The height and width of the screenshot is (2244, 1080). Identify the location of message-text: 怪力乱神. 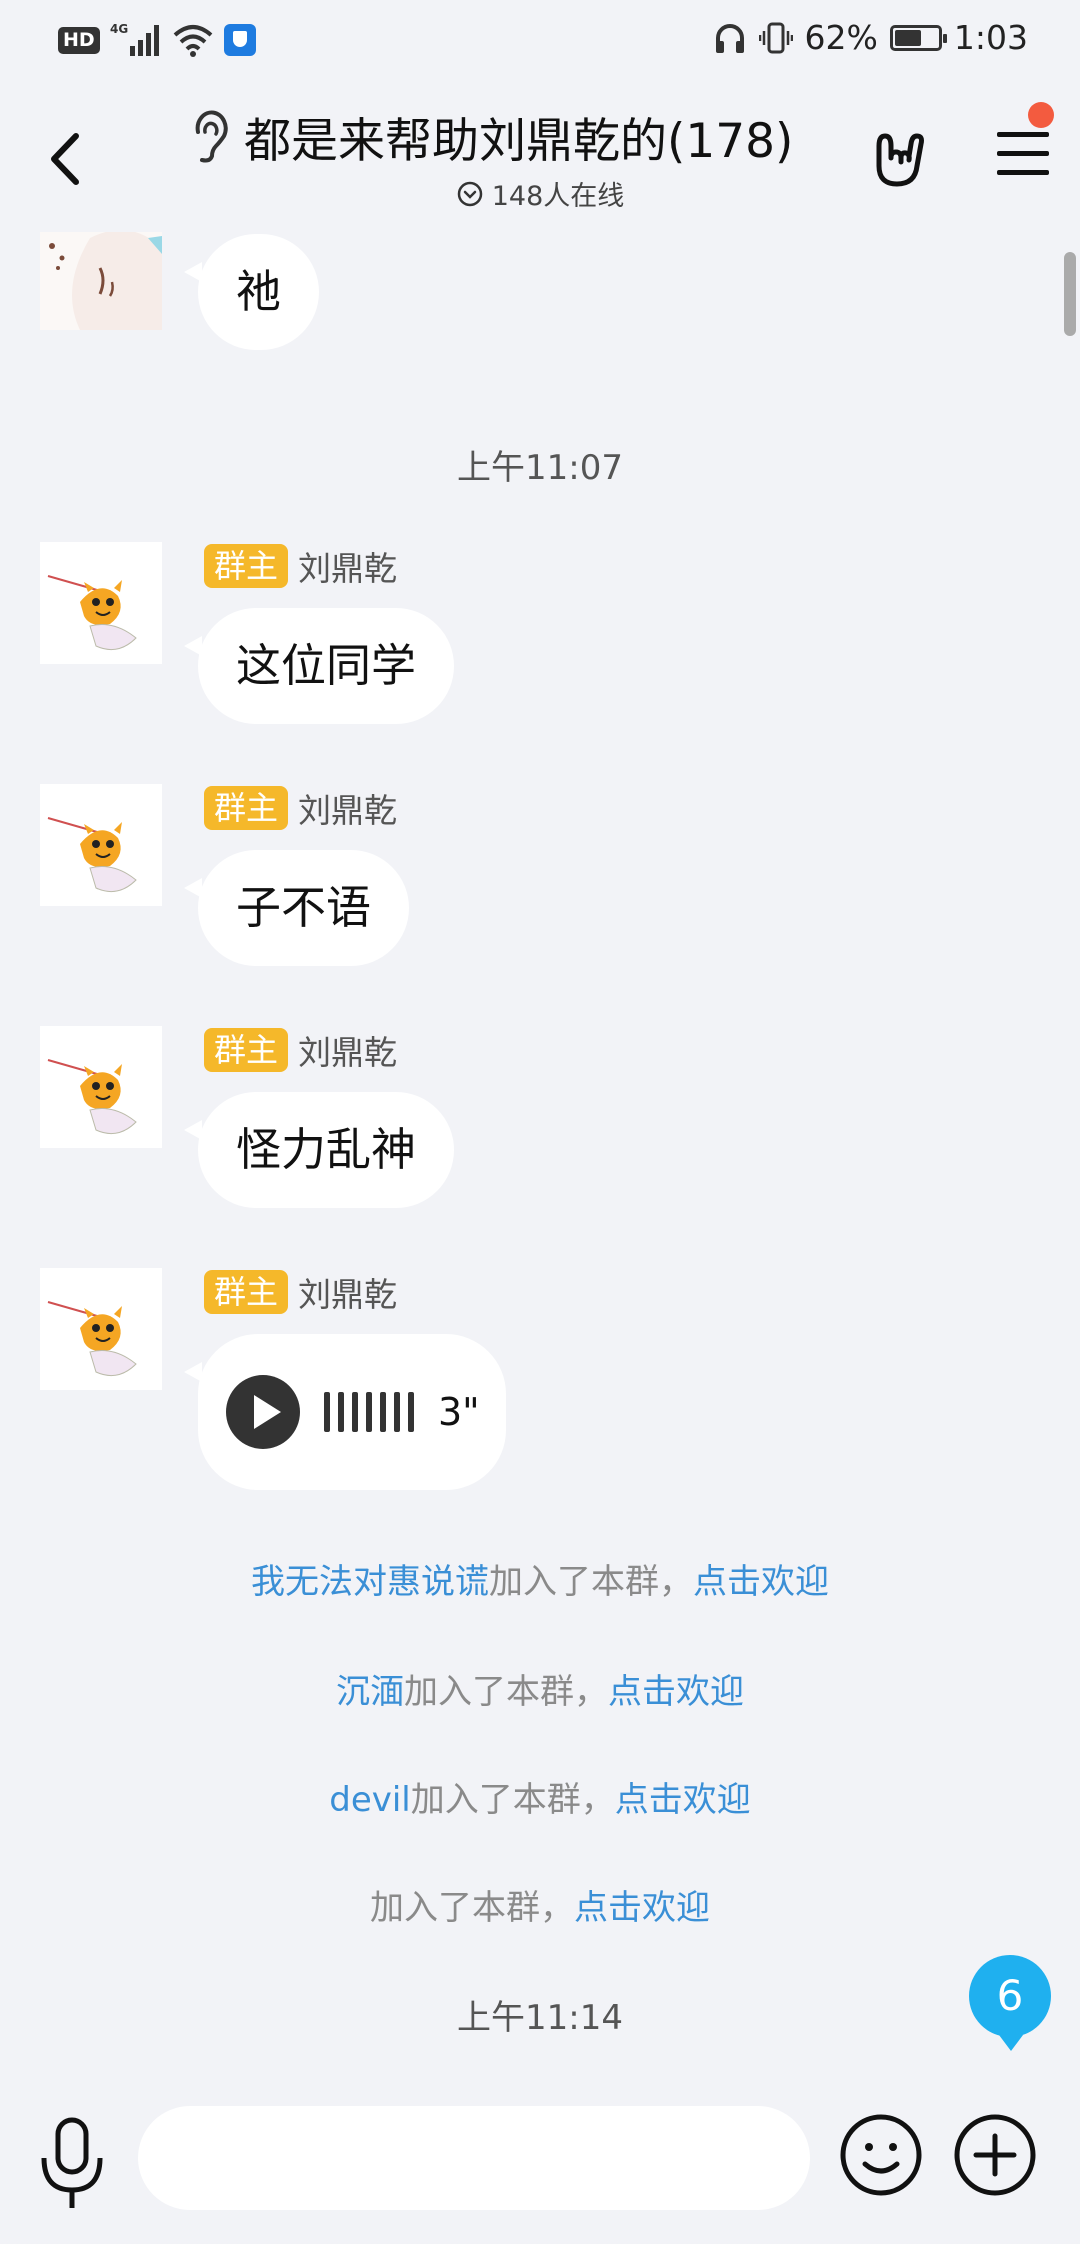
(326, 1149).